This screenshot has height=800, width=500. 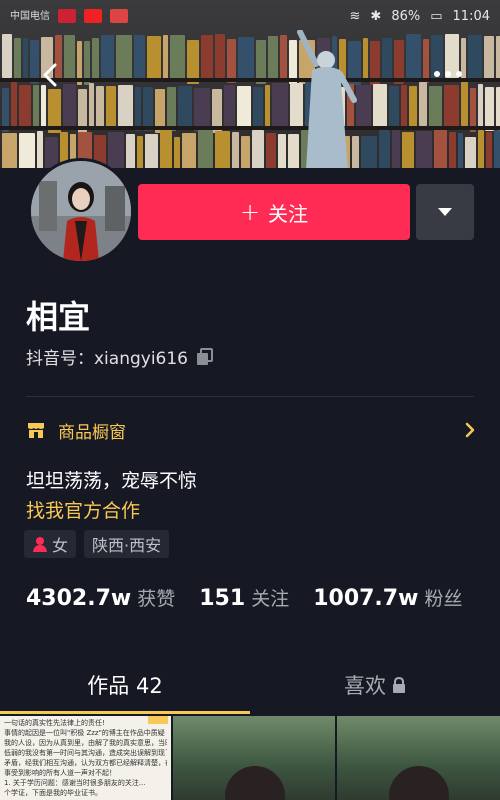 I want to click on back-button, so click(x=51, y=75).